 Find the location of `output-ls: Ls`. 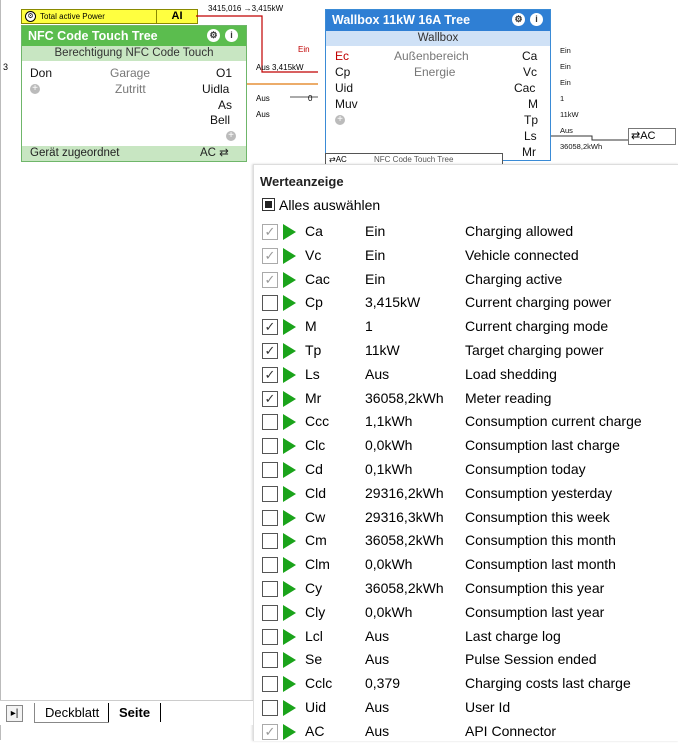

output-ls: Ls is located at coordinates (530, 136).